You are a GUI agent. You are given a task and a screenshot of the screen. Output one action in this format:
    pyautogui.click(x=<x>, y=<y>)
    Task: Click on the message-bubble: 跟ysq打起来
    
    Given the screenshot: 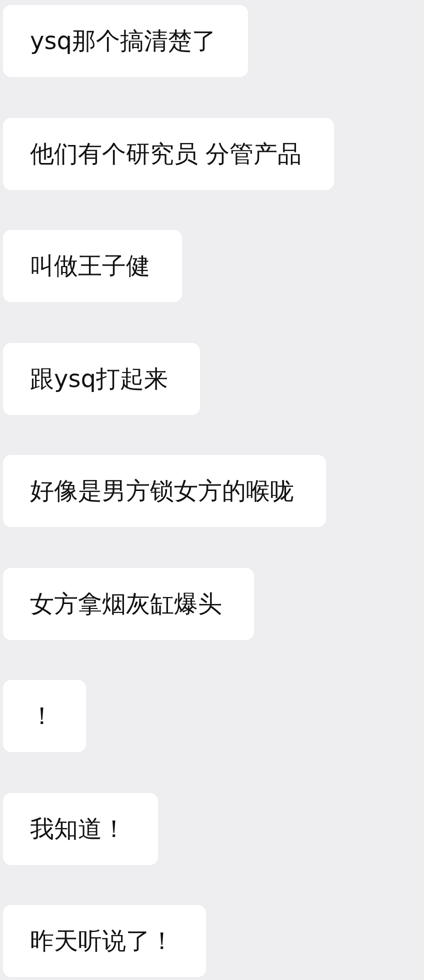 What is the action you would take?
    pyautogui.click(x=101, y=378)
    